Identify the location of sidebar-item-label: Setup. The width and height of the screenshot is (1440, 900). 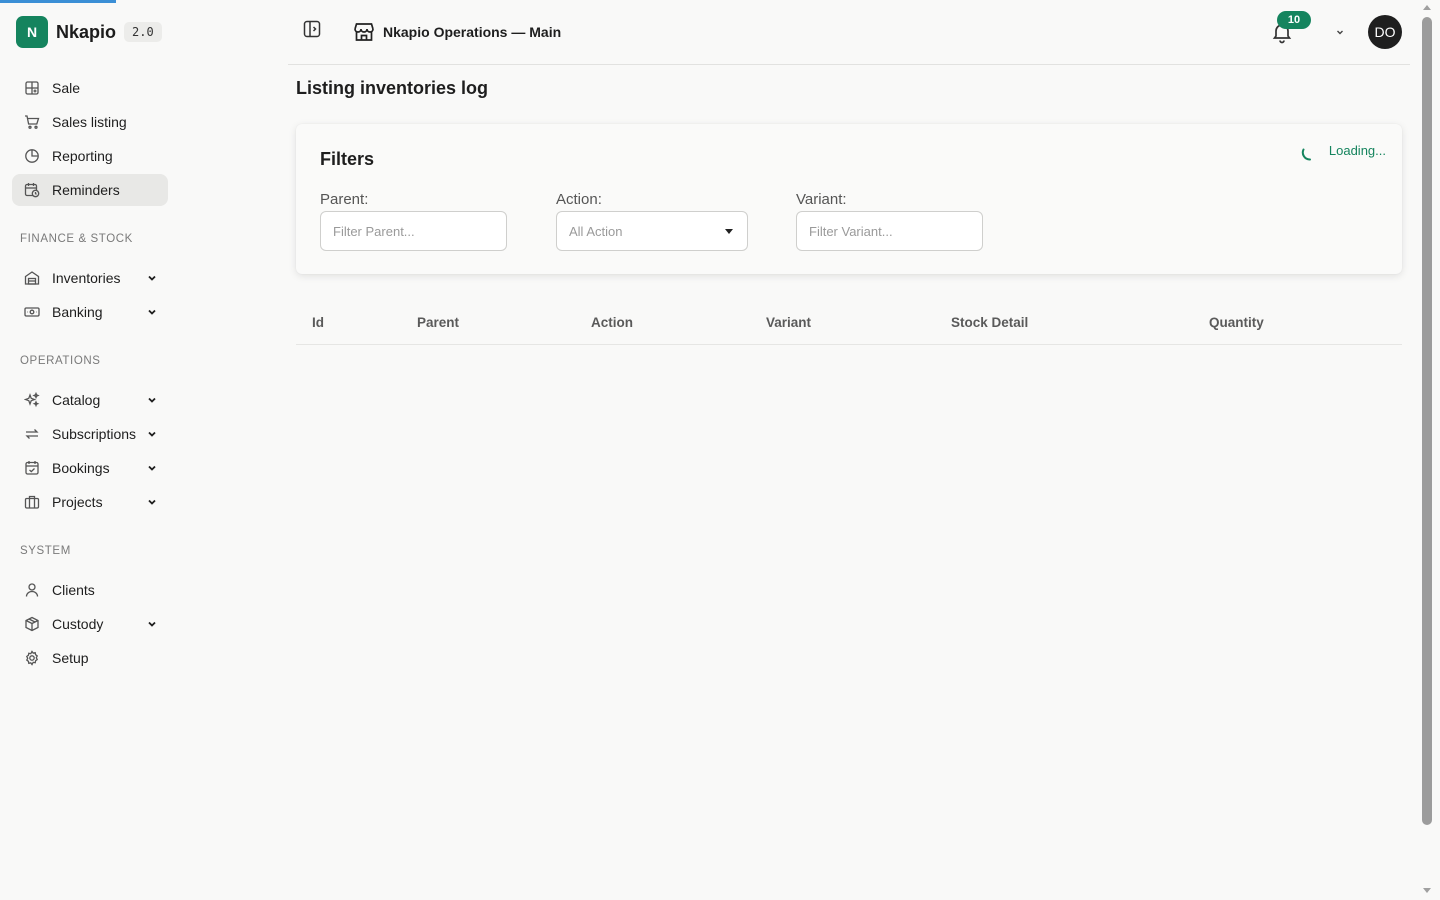
(70, 658).